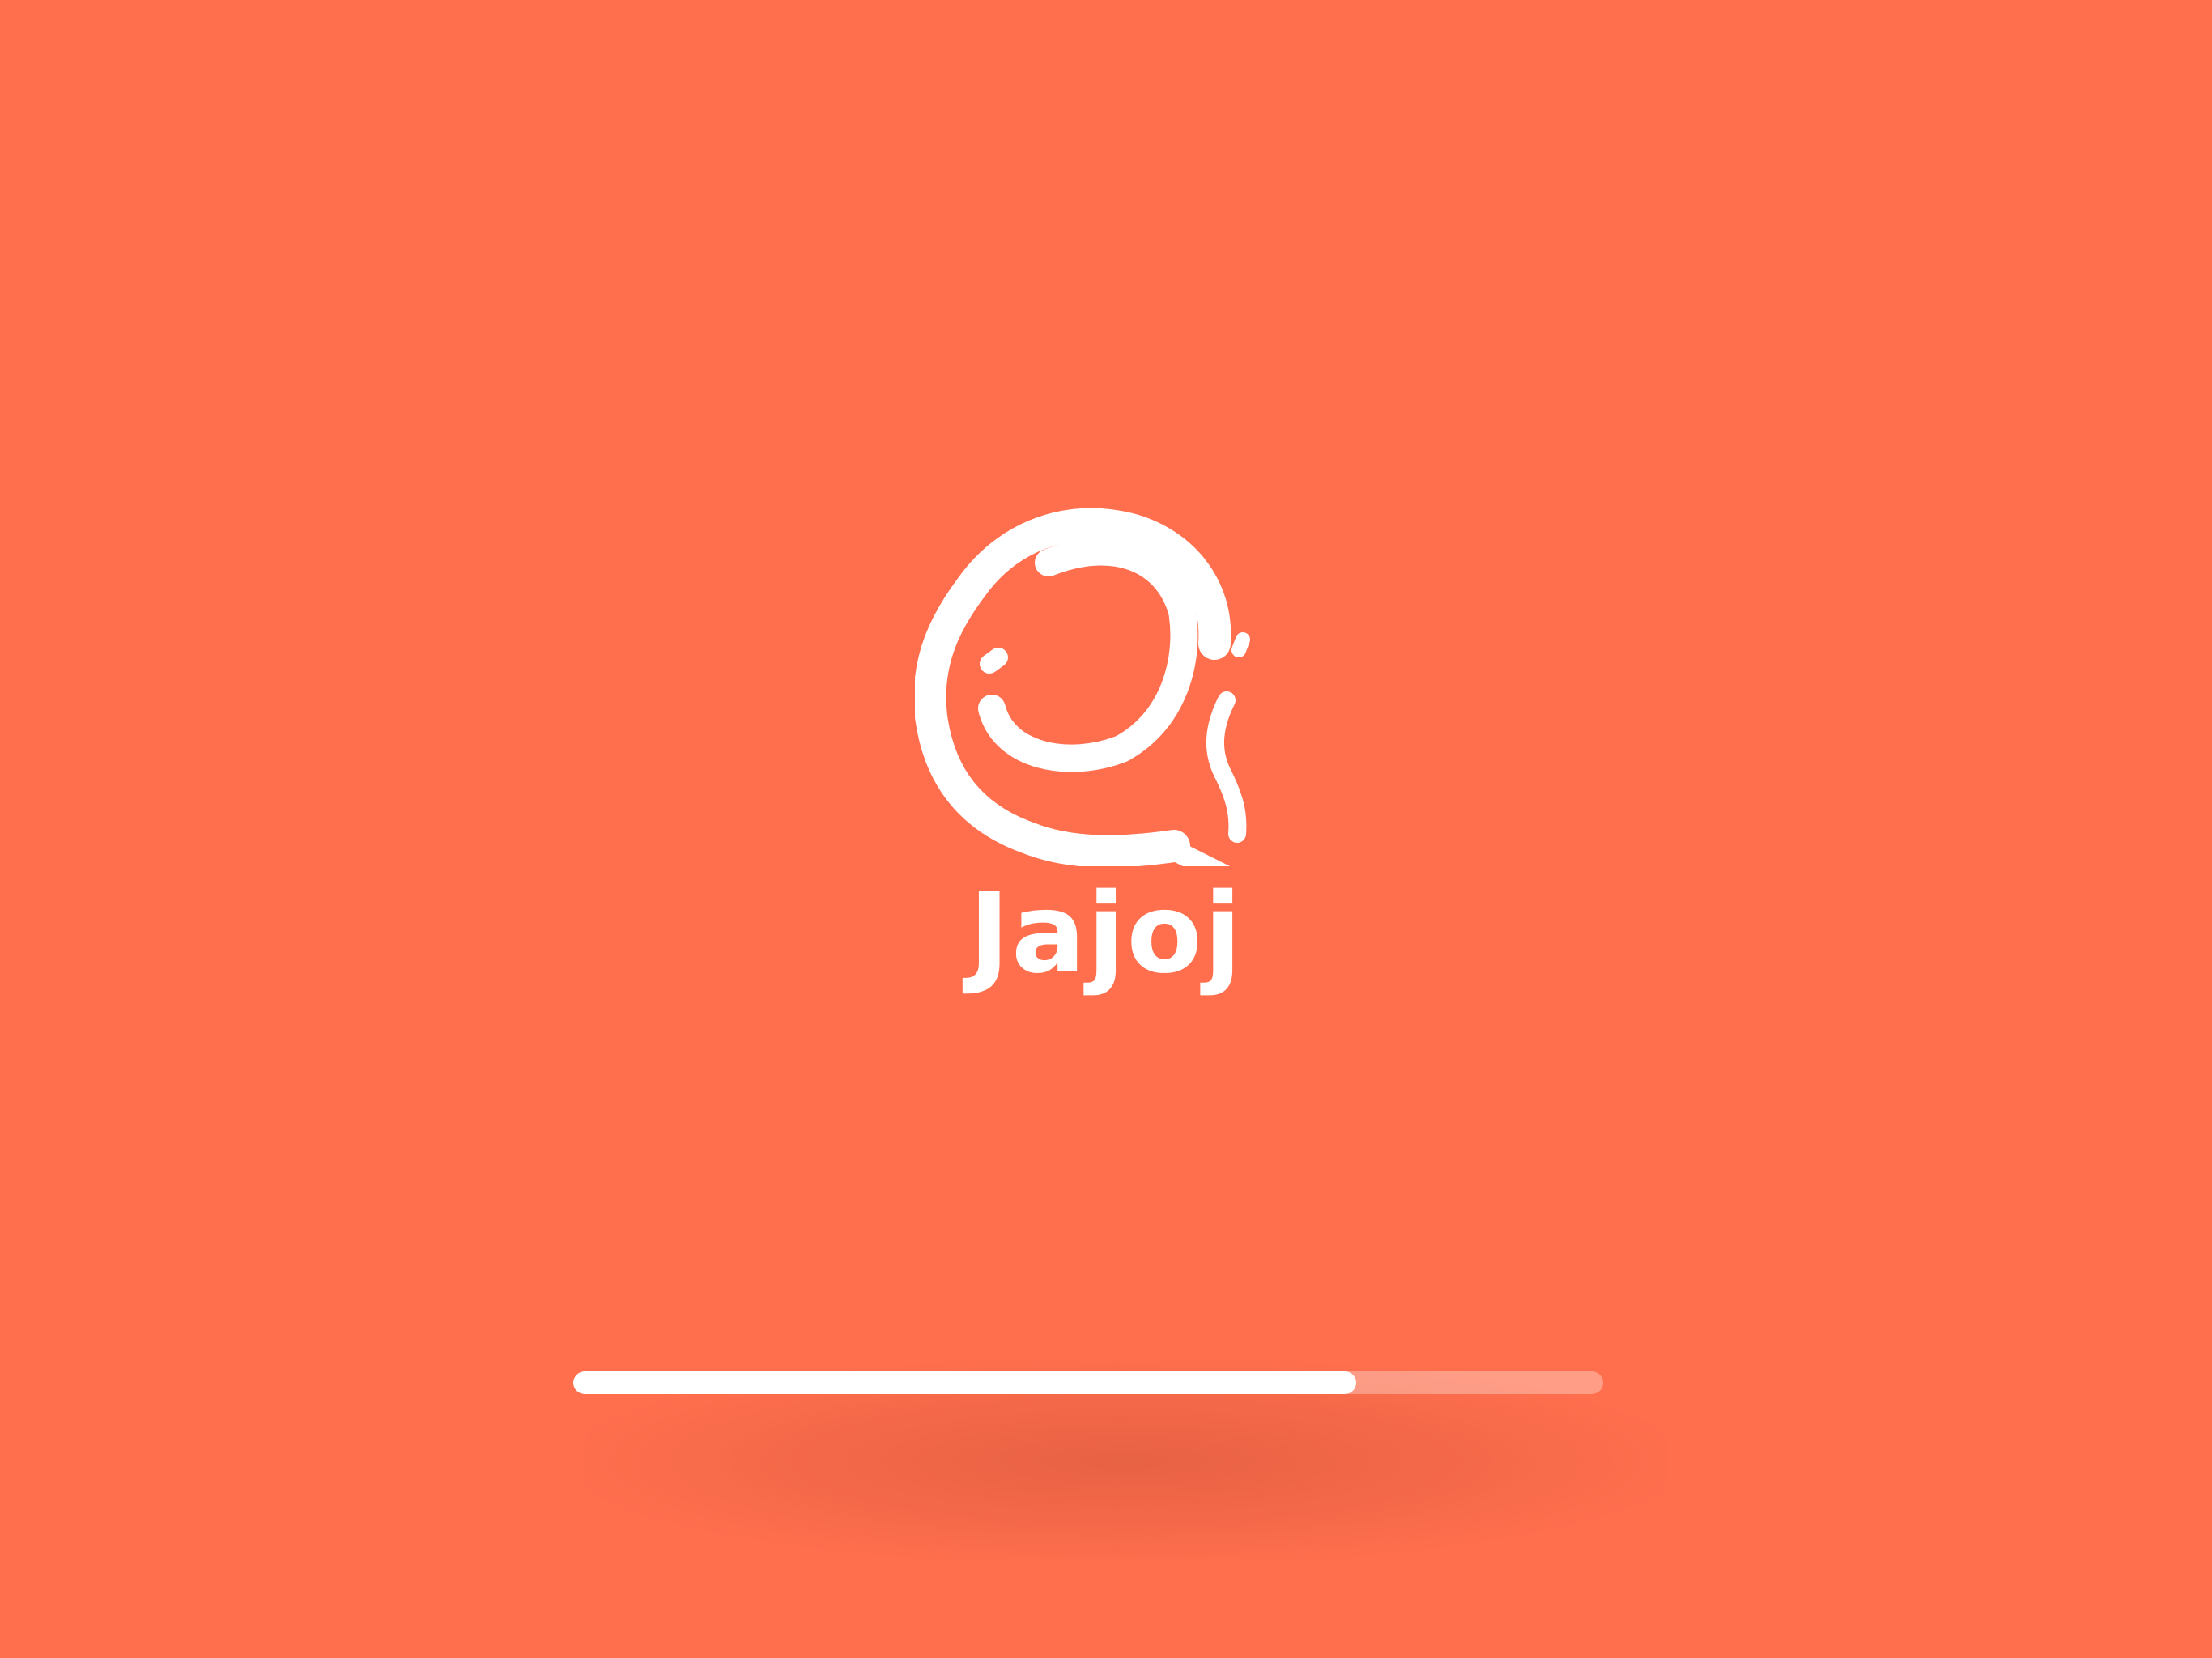 The height and width of the screenshot is (1658, 2212). What do you see at coordinates (1082, 687) in the screenshot?
I see `app-logo-icon` at bounding box center [1082, 687].